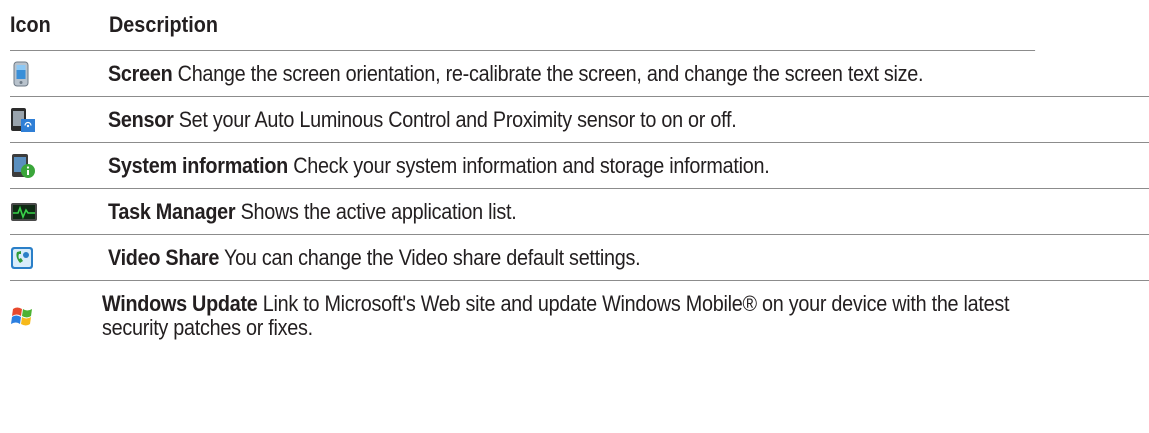 This screenshot has height=433, width=1149. I want to click on task-manager-icon, so click(24, 211).